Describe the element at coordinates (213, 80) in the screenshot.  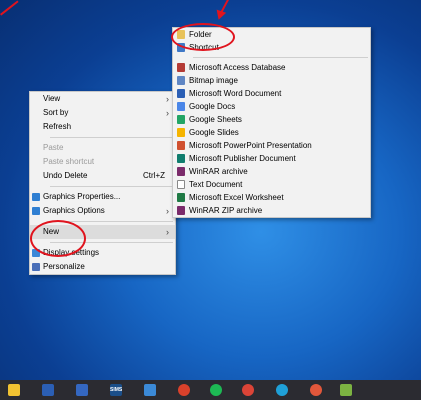
I see `submenu-item-label: Bitmap image` at that location.